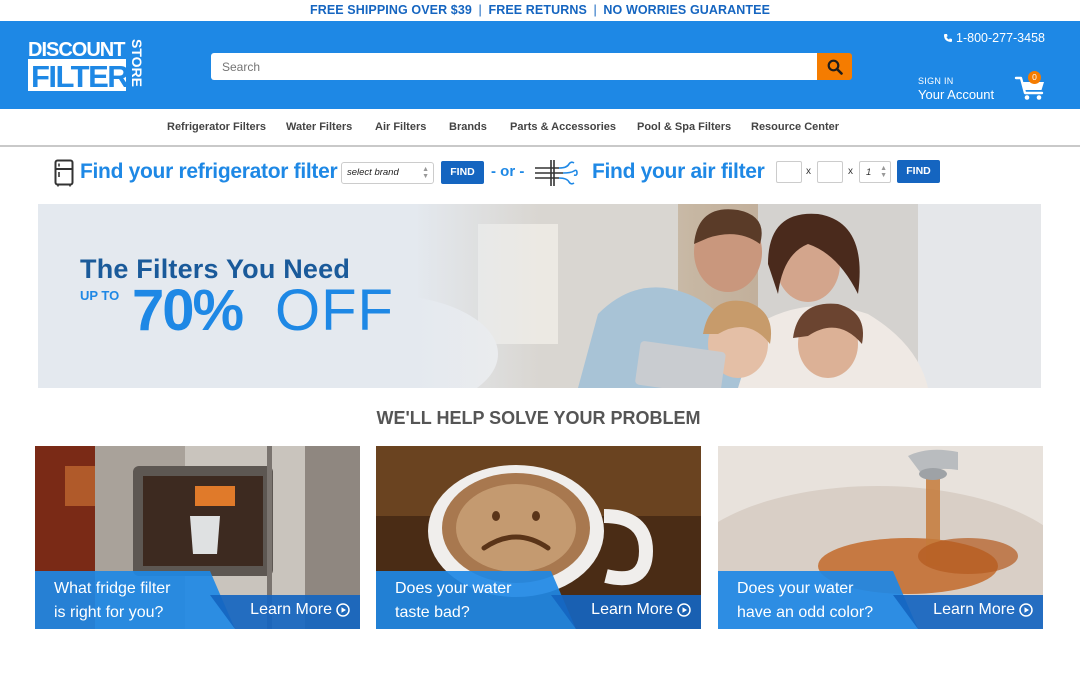  What do you see at coordinates (875, 172) in the screenshot?
I see `air-depth-select: 1 ▲ ▼` at bounding box center [875, 172].